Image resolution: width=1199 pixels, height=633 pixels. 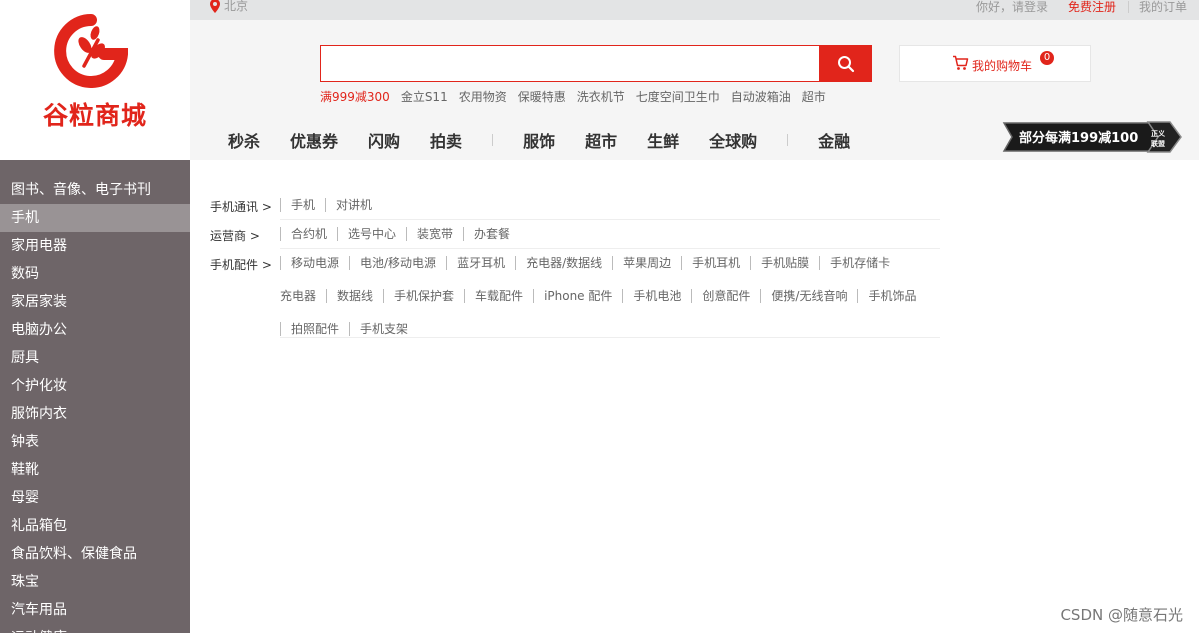 What do you see at coordinates (95, 190) in the screenshot?
I see `category-item: 图书、音像、电子书刊` at bounding box center [95, 190].